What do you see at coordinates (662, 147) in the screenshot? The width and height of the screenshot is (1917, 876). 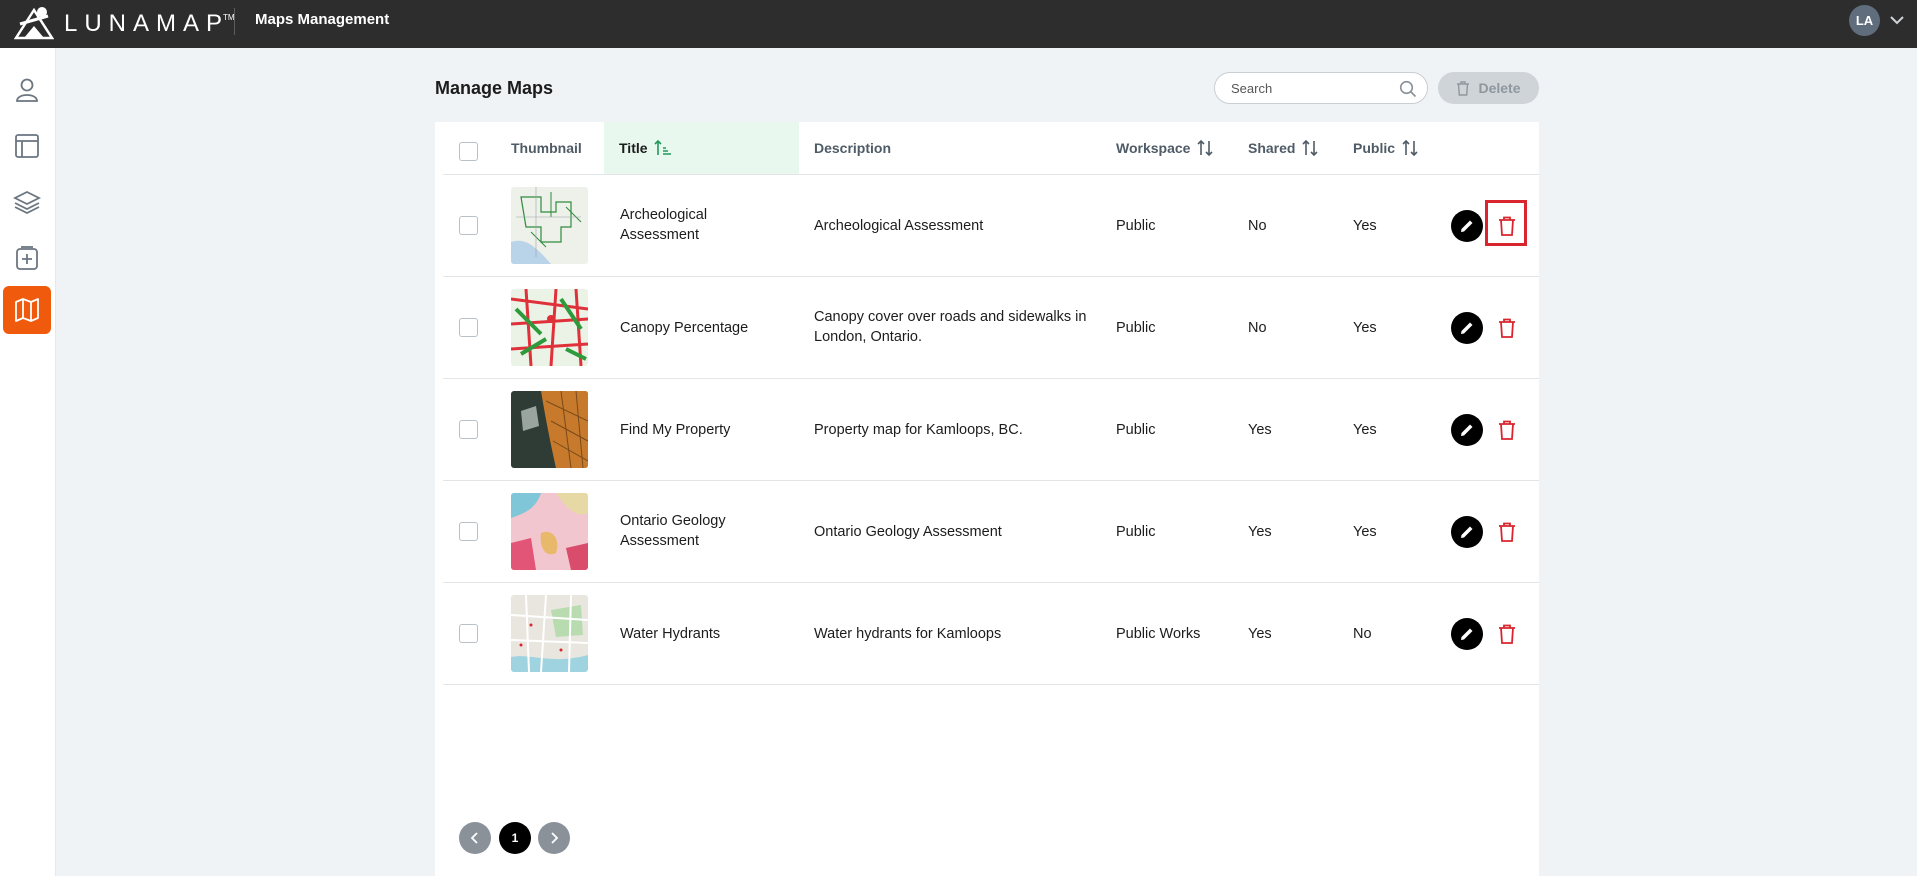 I see `sort-ascending-icon` at bounding box center [662, 147].